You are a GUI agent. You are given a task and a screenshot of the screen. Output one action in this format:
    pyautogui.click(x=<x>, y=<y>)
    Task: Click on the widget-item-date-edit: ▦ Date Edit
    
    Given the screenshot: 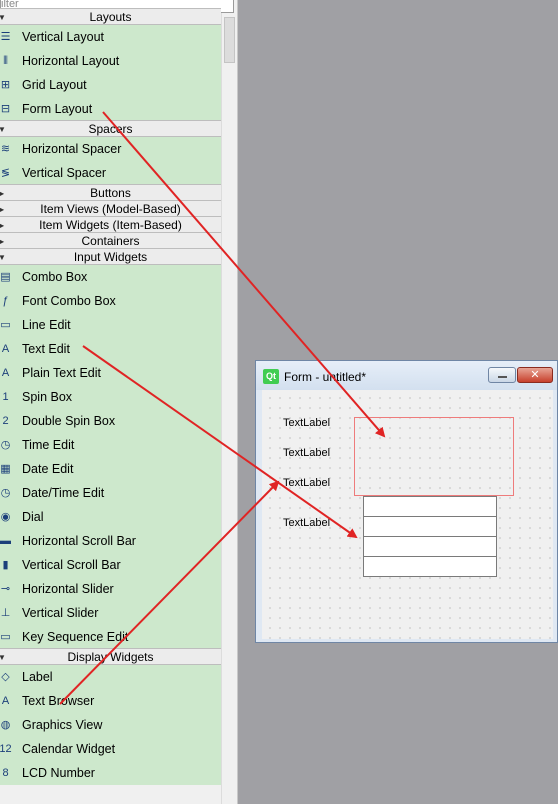 What is the action you would take?
    pyautogui.click(x=110, y=469)
    